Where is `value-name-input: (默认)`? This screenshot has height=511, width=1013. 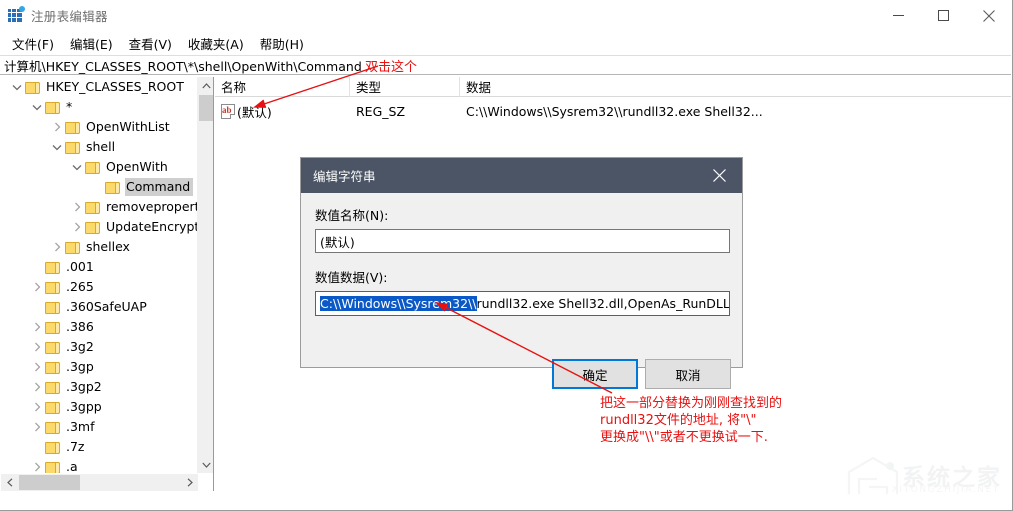
value-name-input: (默认) is located at coordinates (522, 241).